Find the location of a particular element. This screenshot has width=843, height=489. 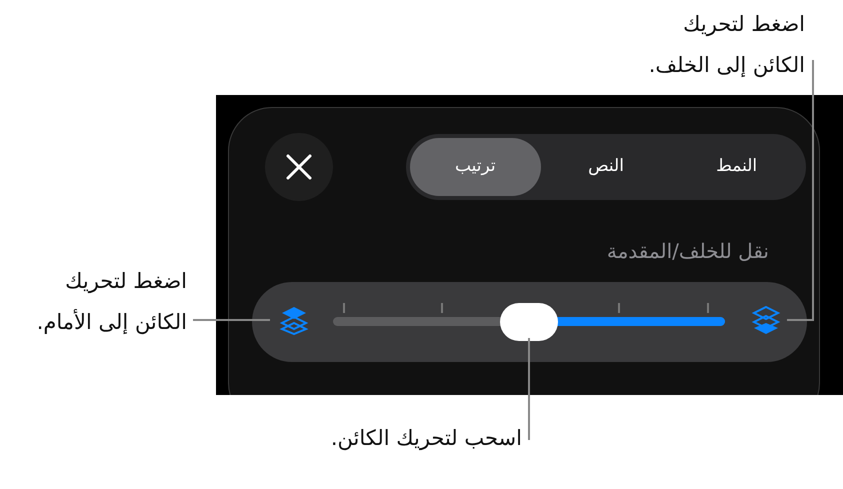

callout-text: اضغط لتحريك الكائن إلى الأمام. is located at coordinates (111, 302).